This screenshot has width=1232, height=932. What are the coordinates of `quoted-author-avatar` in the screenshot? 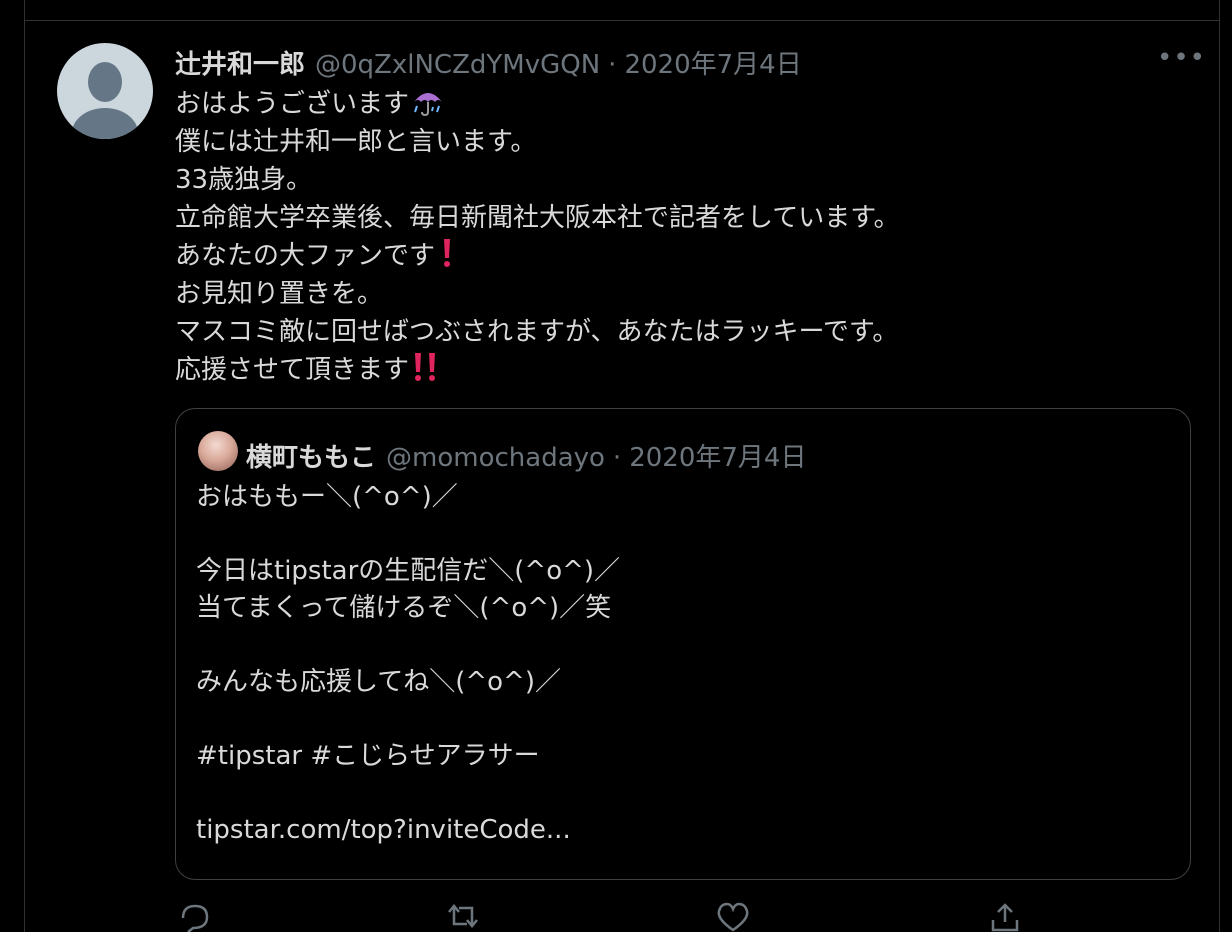 It's located at (218, 451).